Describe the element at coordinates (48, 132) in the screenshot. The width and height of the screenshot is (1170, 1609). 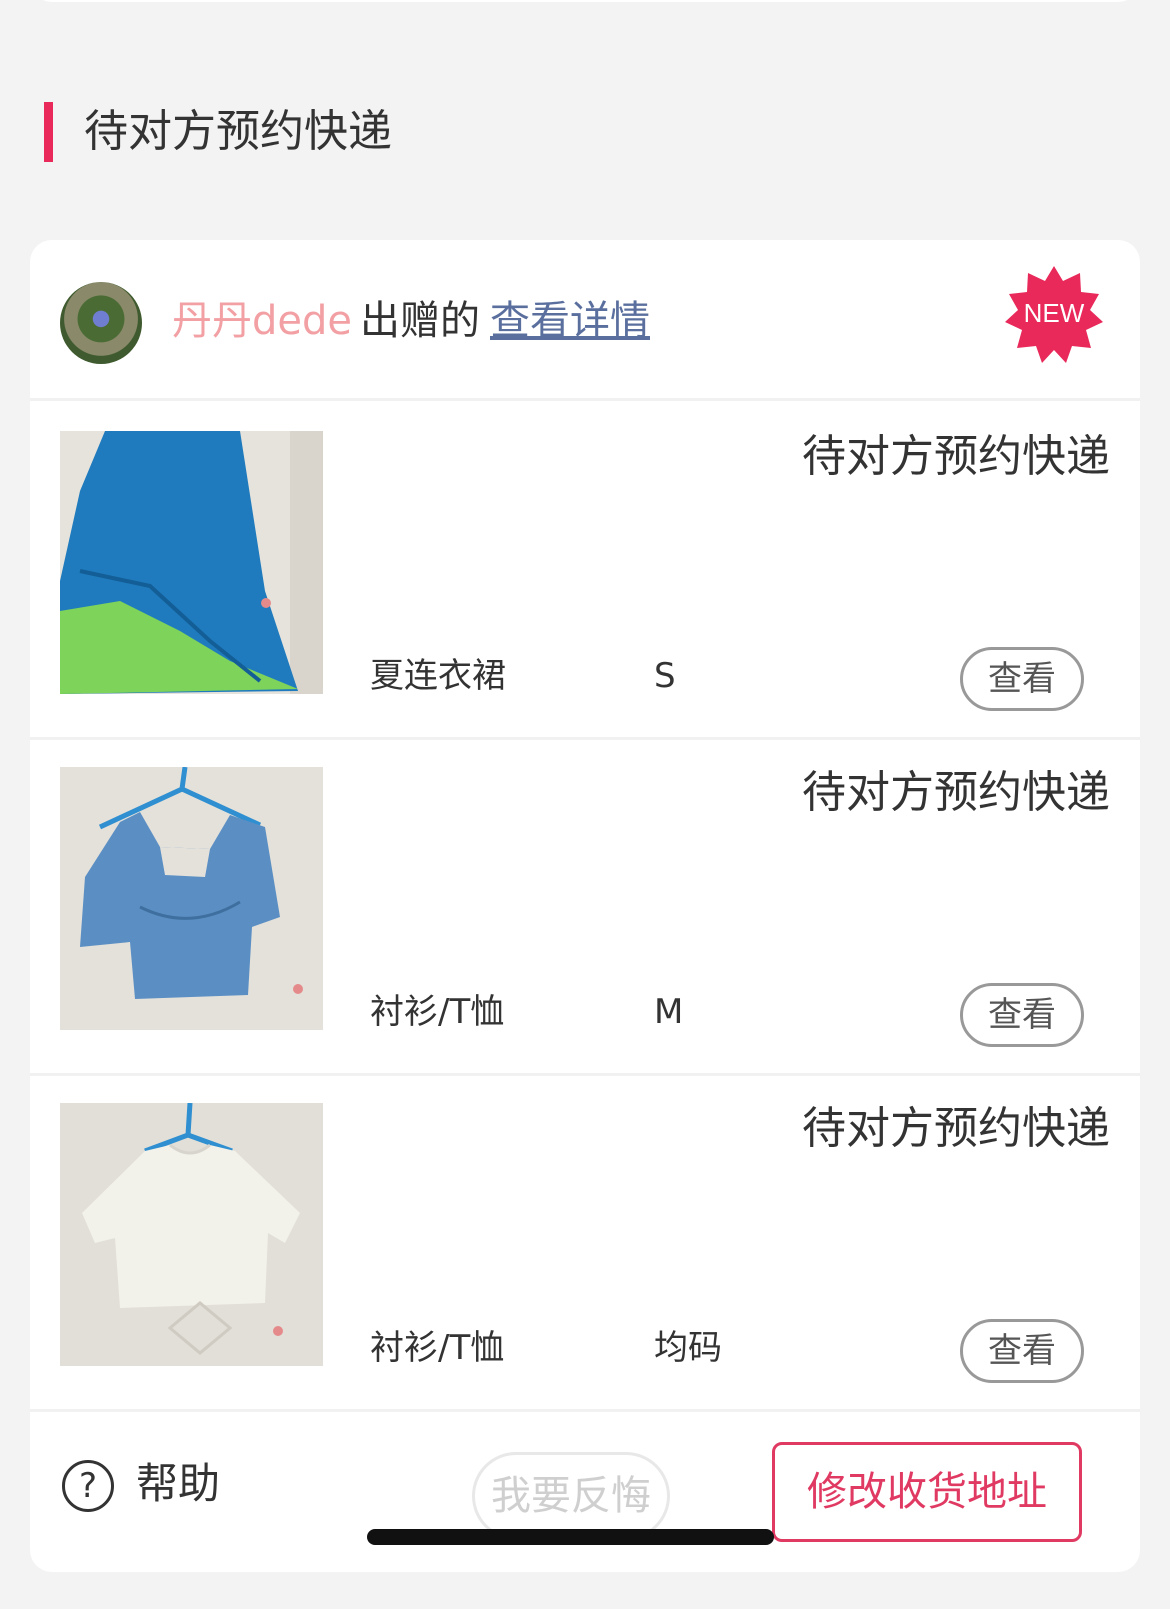
I see `accent-bar` at that location.